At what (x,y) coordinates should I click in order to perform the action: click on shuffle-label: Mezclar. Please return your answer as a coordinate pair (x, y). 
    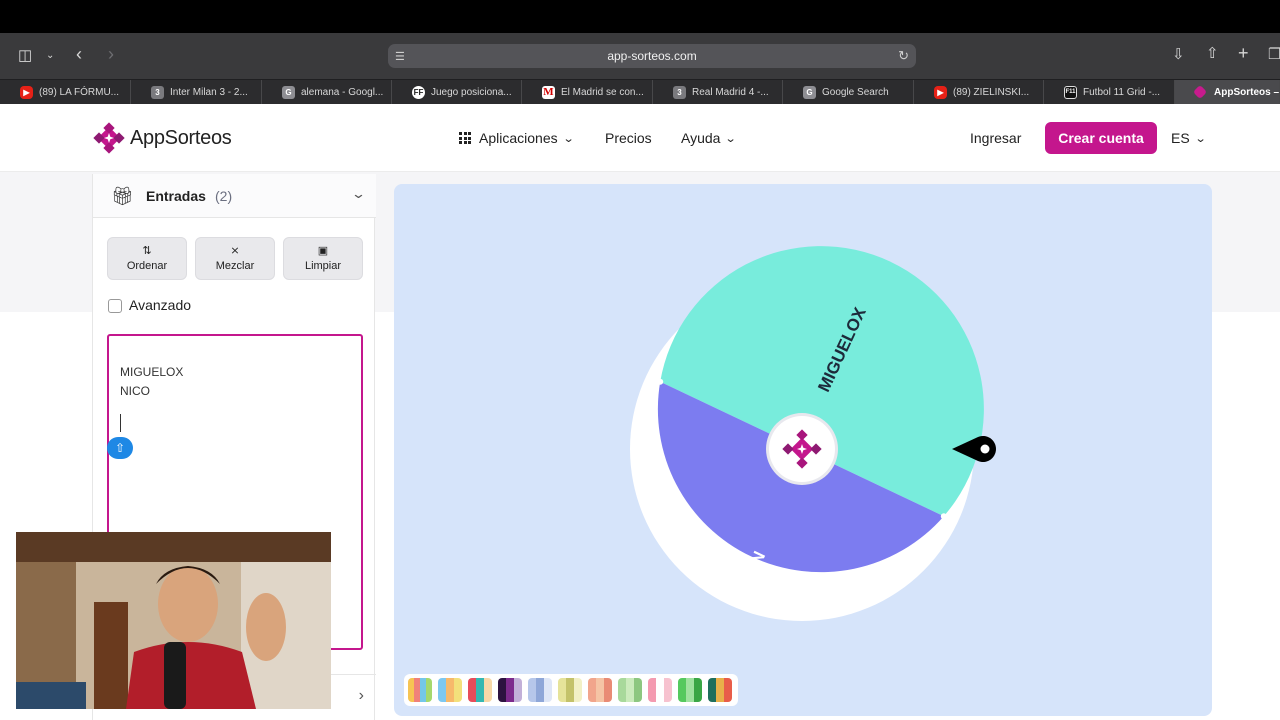
    Looking at the image, I should click on (235, 266).